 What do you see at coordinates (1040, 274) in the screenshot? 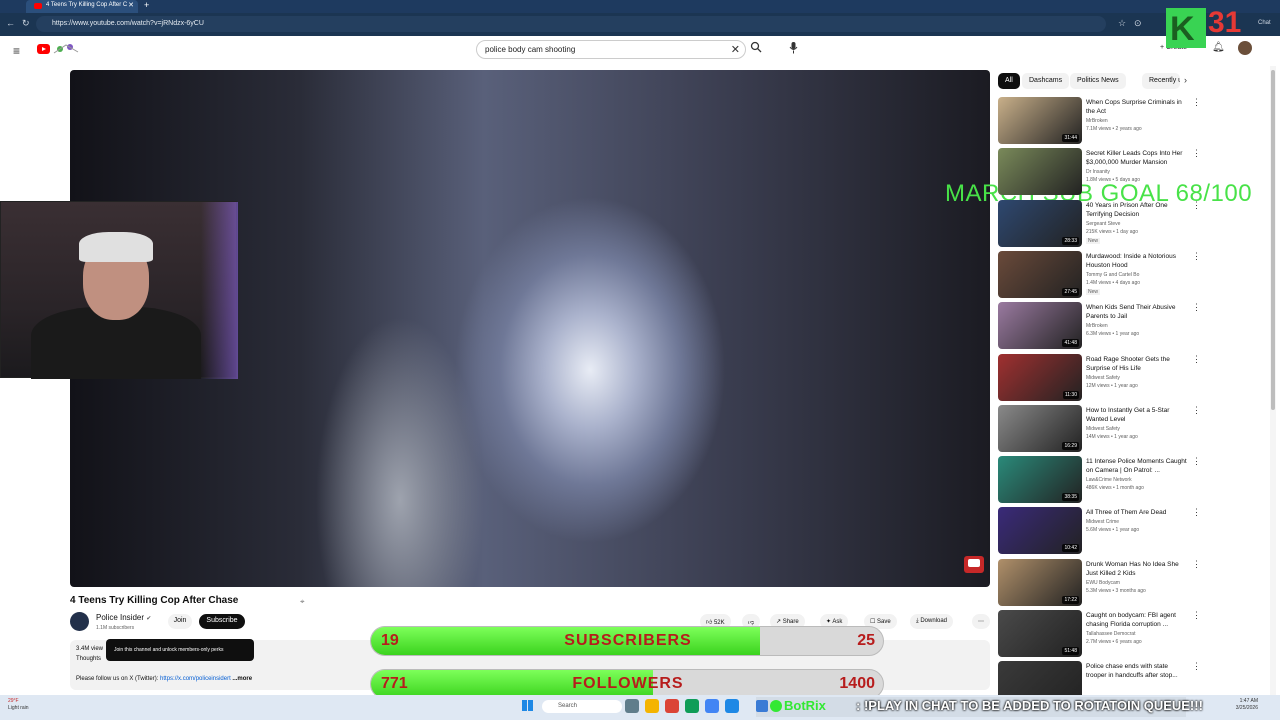
I see `video-thumbnail: 27:45` at bounding box center [1040, 274].